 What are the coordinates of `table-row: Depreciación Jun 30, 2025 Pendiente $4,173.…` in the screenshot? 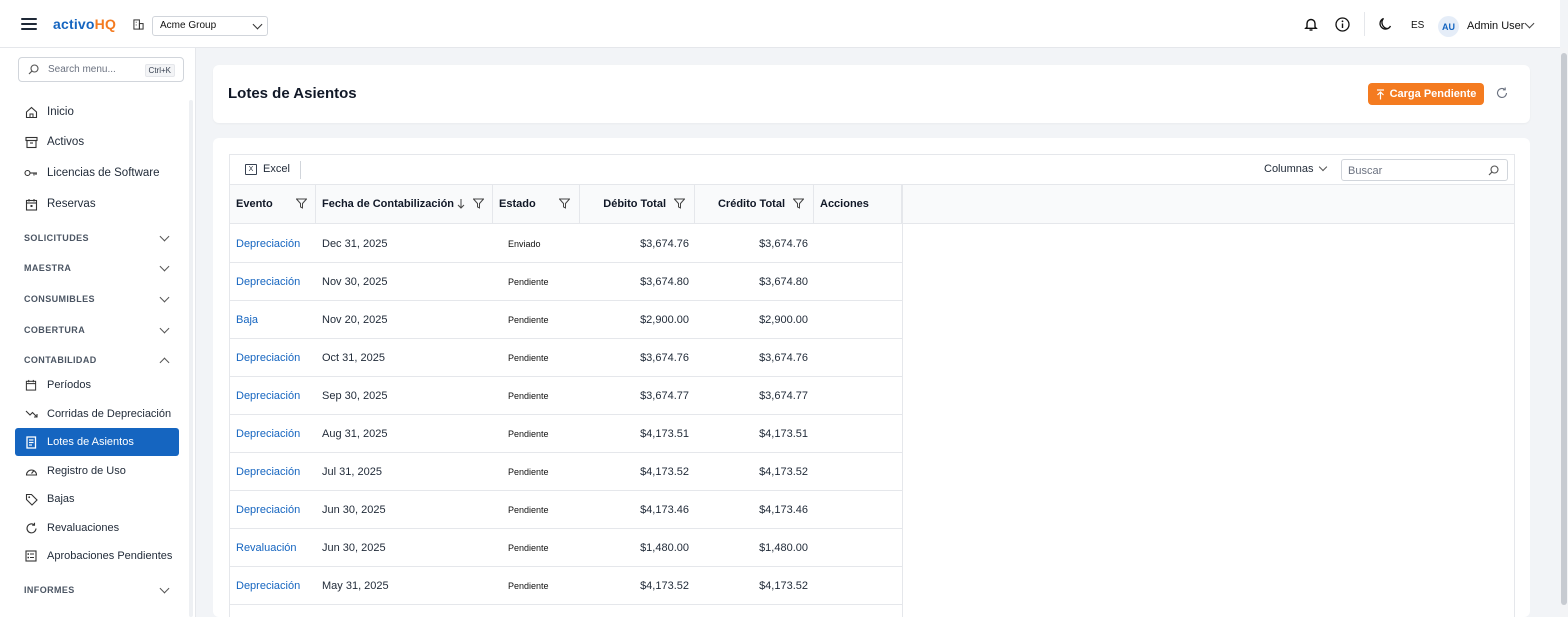 It's located at (566, 510).